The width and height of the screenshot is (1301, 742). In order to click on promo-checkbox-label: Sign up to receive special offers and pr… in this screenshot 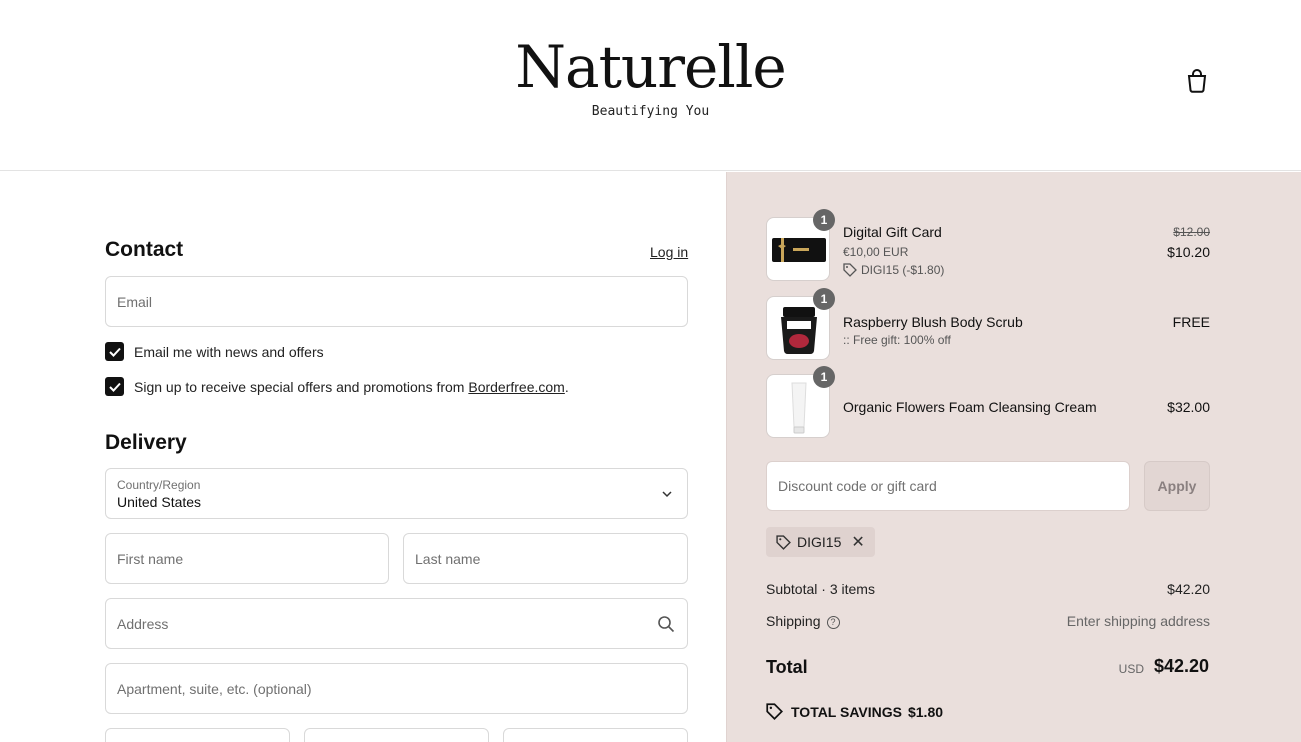, I will do `click(301, 386)`.